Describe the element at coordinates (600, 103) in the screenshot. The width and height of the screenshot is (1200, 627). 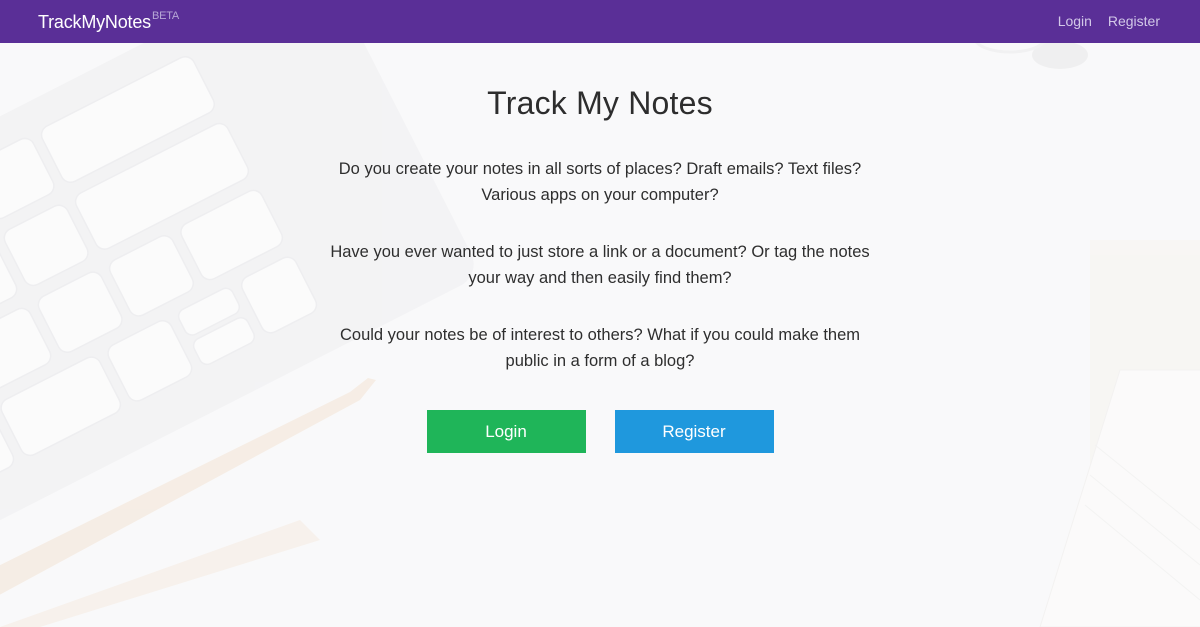
I see `page-title: Track My Notes` at that location.